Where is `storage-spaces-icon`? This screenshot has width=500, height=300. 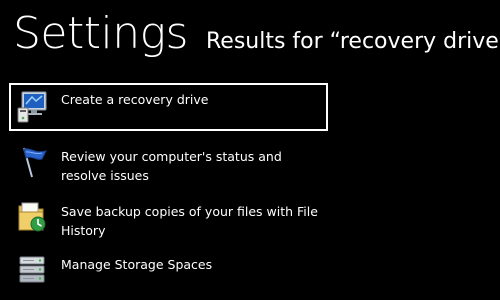 storage-spaces-icon is located at coordinates (33, 270).